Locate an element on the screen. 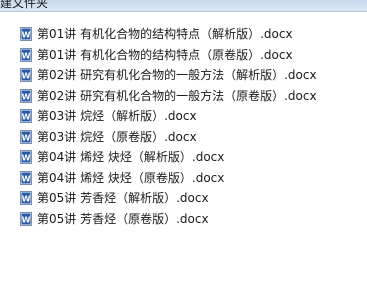 The height and width of the screenshot is (291, 367). file-item: W 第02讲 研究有机化合物的一般方法（原卷版）.docx is located at coordinates (168, 96).